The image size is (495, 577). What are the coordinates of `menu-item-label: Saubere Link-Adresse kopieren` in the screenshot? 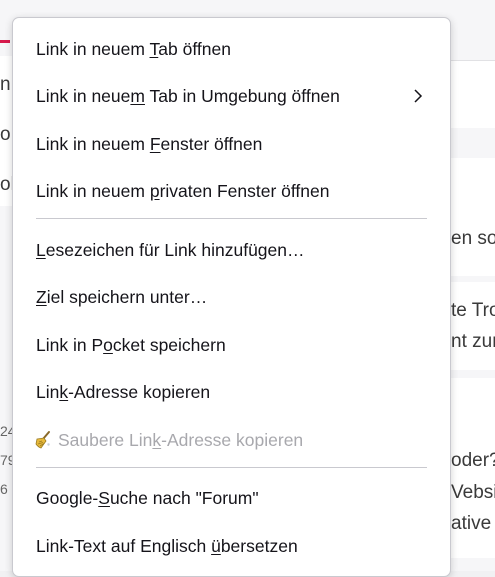 It's located at (181, 439).